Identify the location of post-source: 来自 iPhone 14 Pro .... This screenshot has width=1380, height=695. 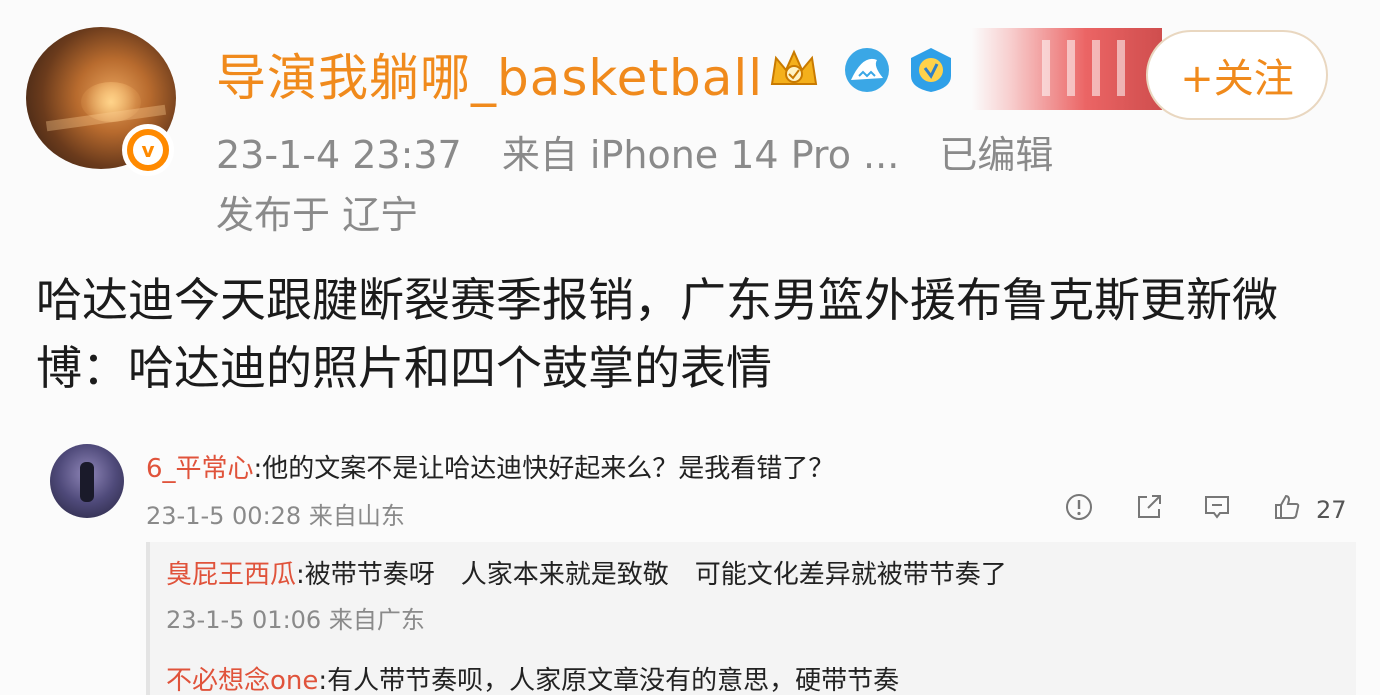
(700, 155).